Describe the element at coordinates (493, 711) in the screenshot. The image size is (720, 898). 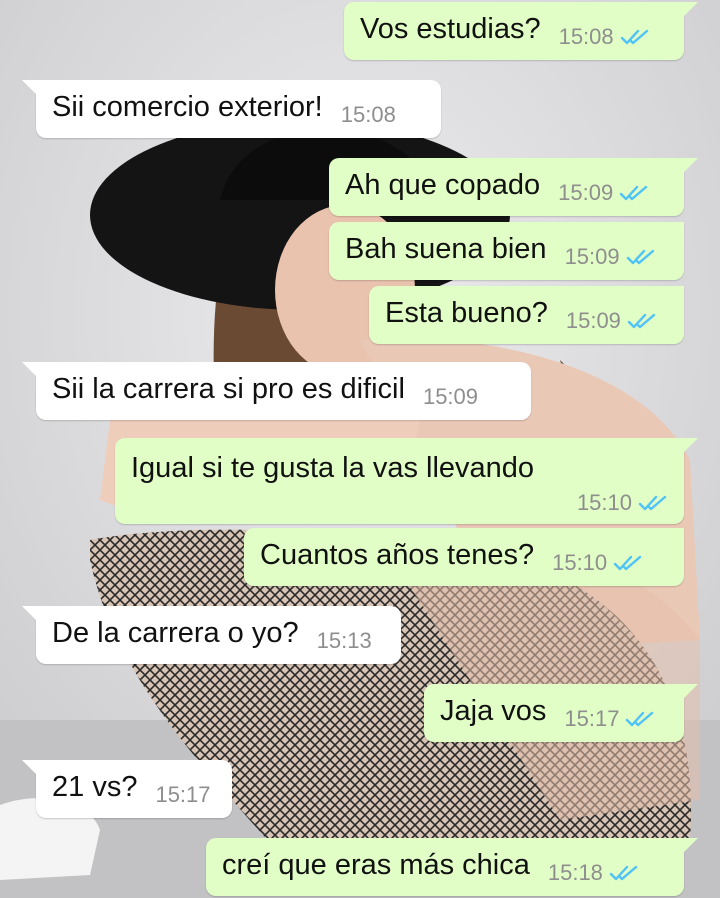
I see `message-text: Jaja vos` at that location.